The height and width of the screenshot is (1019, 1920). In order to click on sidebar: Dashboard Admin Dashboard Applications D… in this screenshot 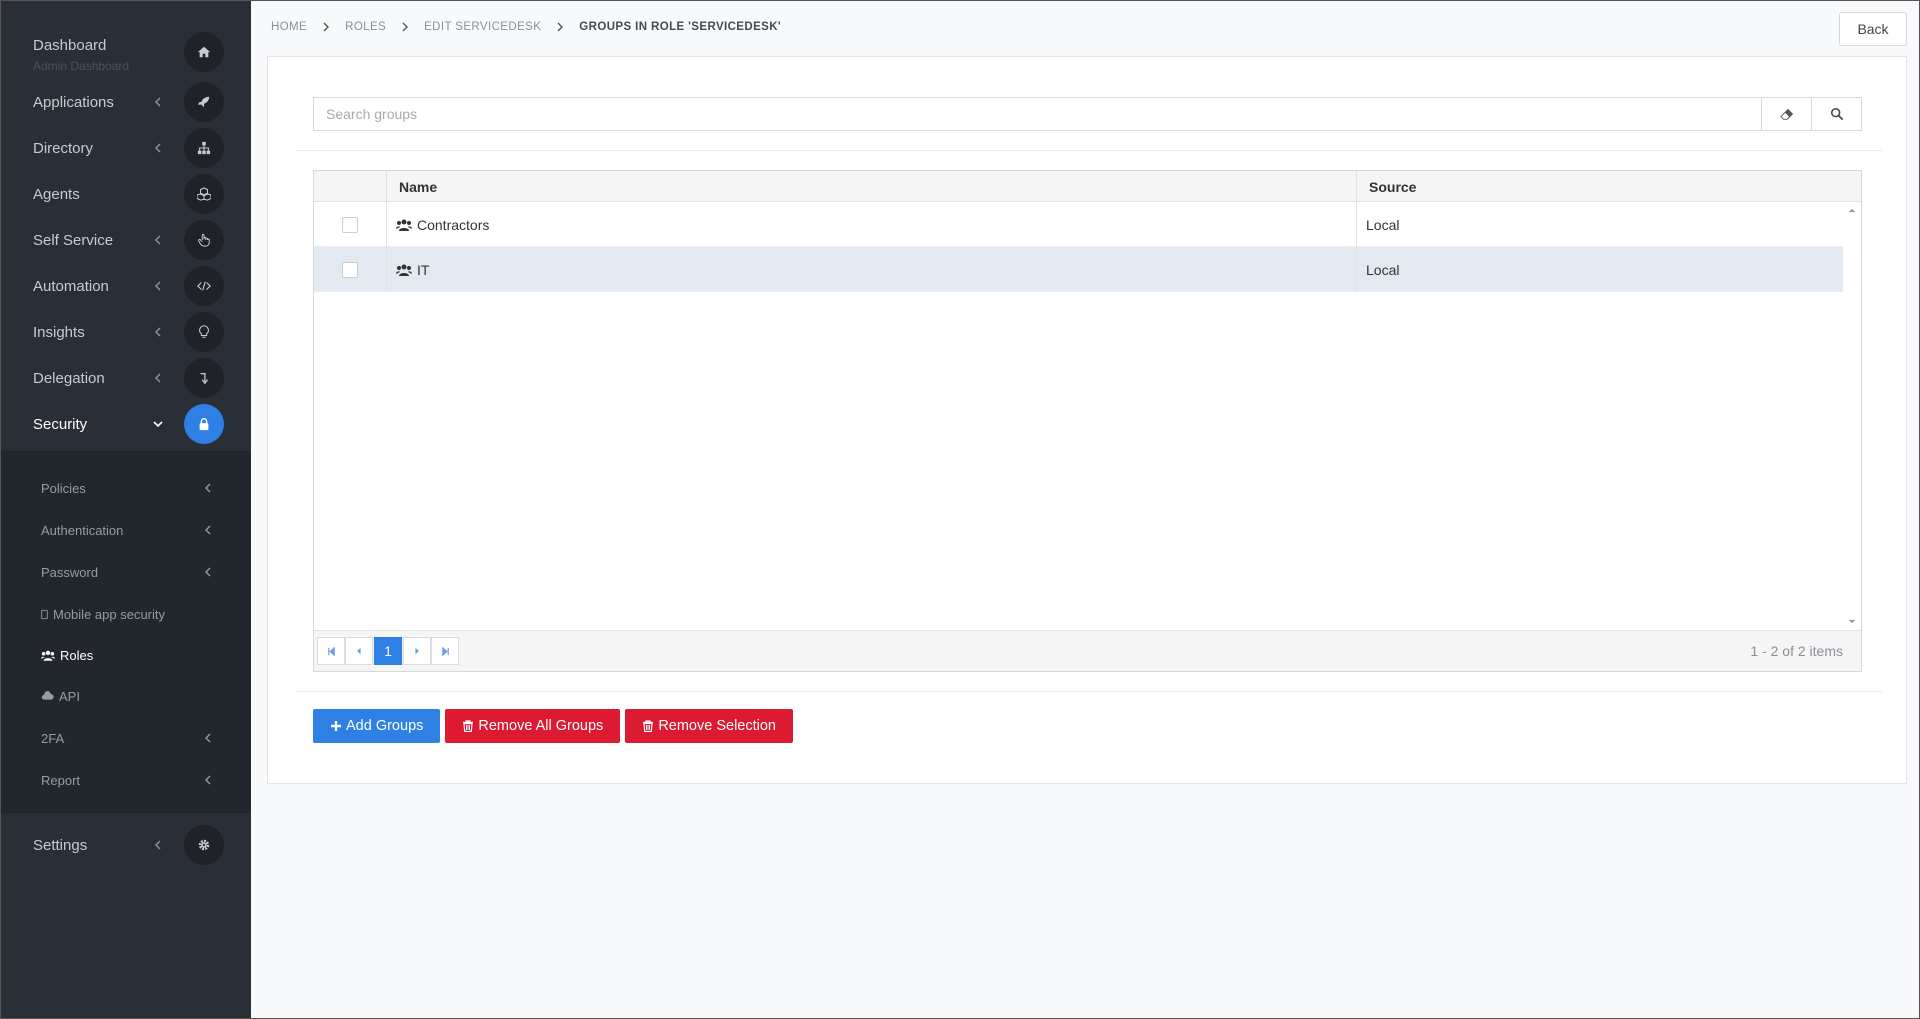, I will do `click(126, 509)`.